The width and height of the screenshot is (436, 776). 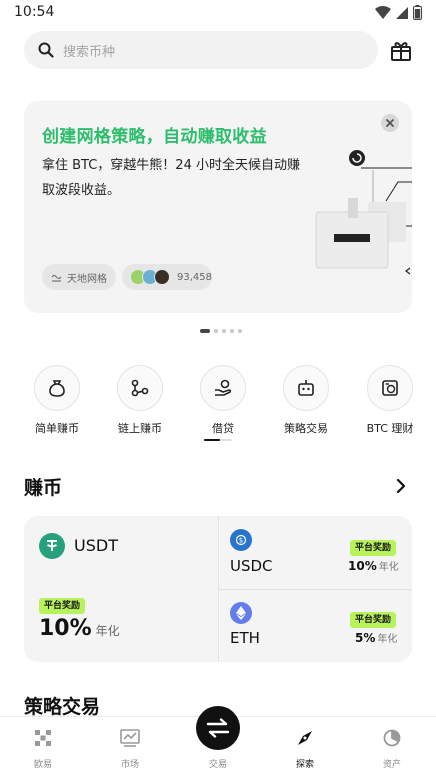 What do you see at coordinates (218, 13) in the screenshot?
I see `status-bar: 10:54` at bounding box center [218, 13].